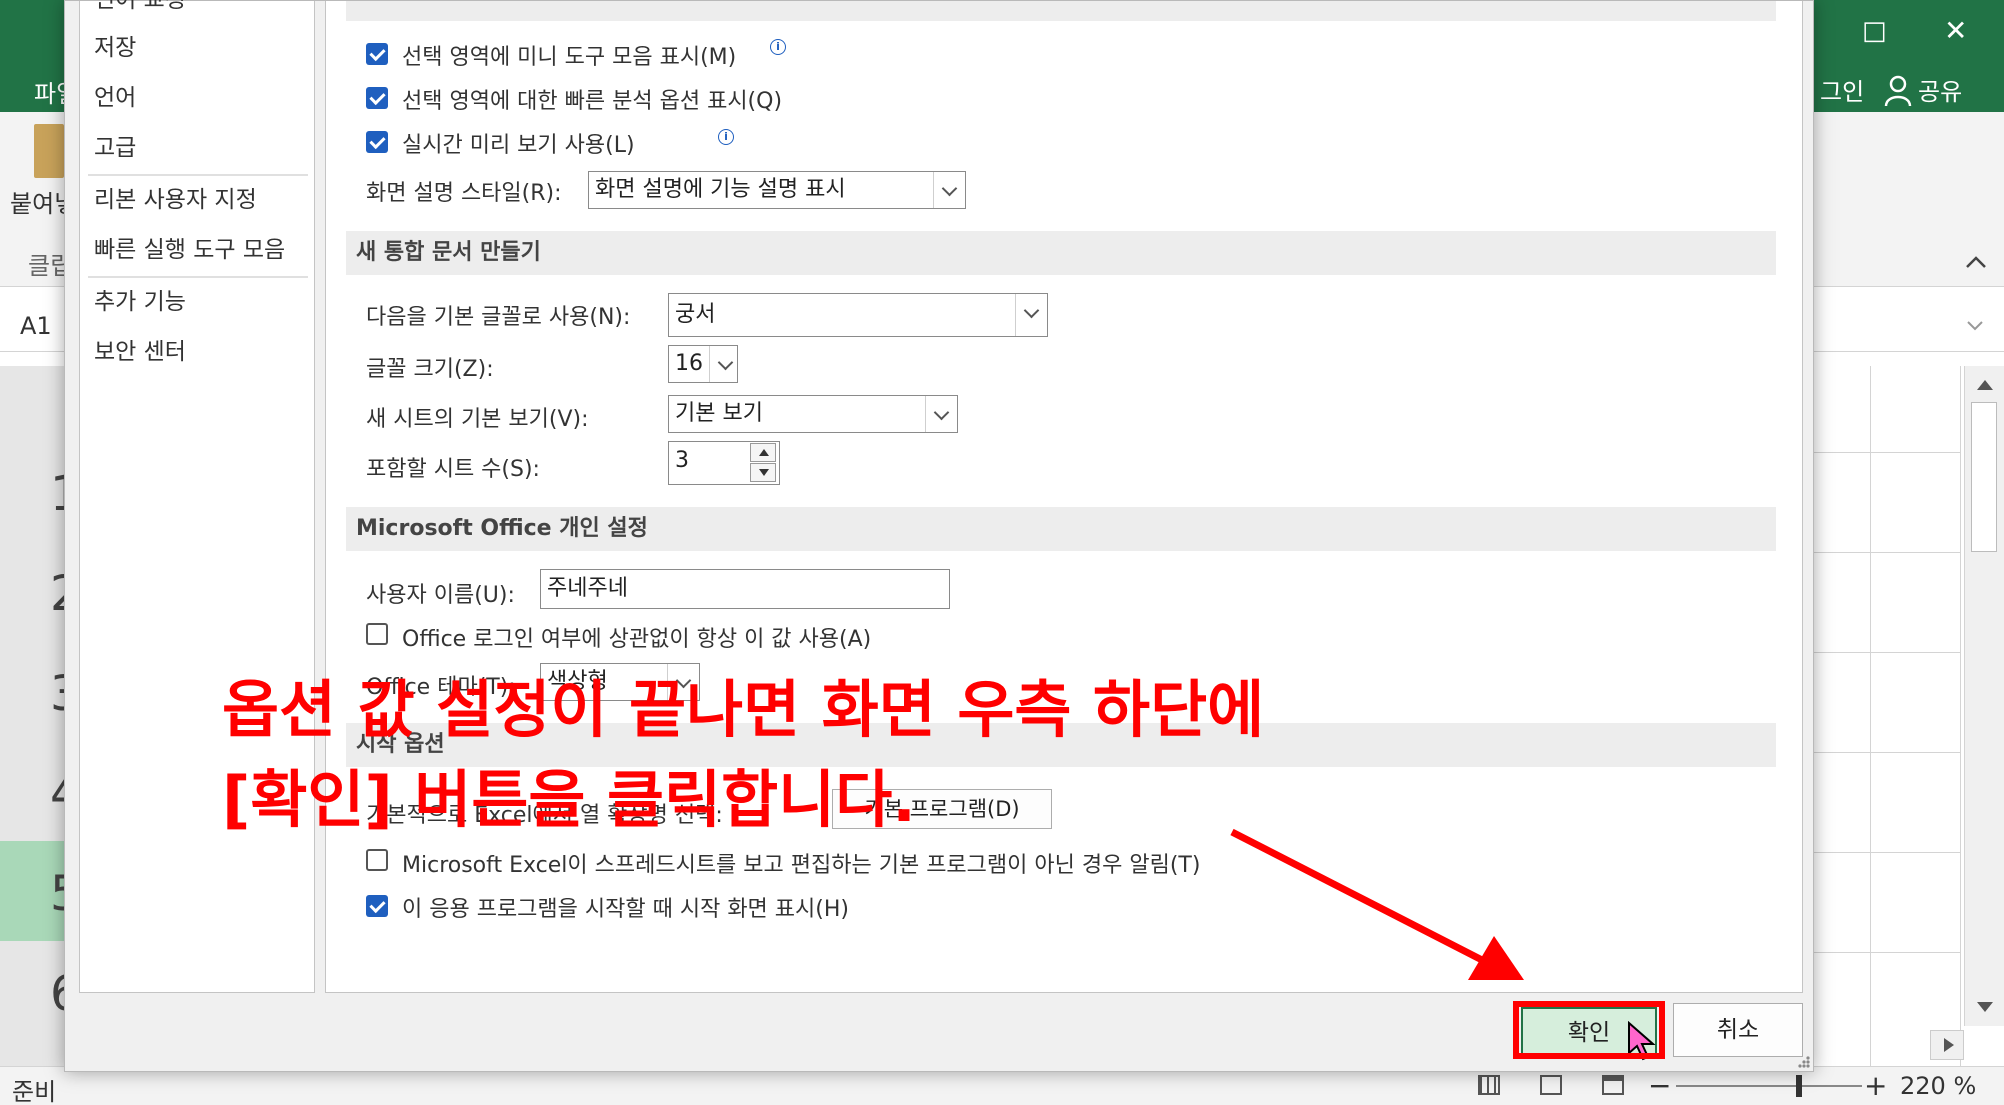  What do you see at coordinates (1842, 89) in the screenshot?
I see `signin-link: 그인` at bounding box center [1842, 89].